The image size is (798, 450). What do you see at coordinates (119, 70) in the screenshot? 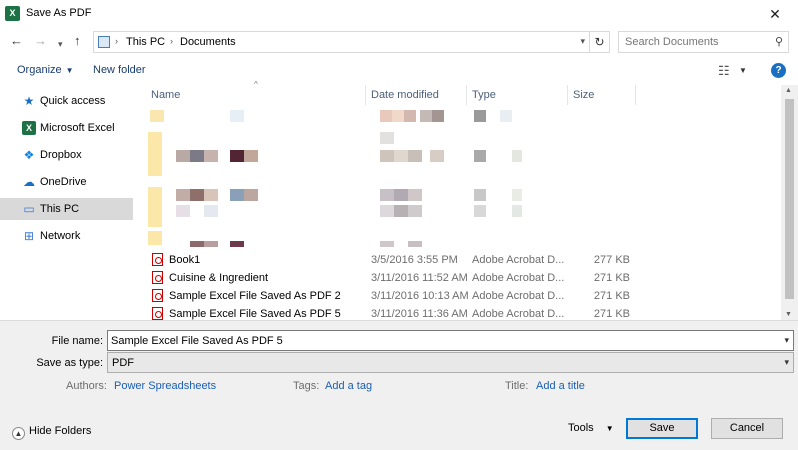
I see `new-folder-button: New folder` at bounding box center [119, 70].